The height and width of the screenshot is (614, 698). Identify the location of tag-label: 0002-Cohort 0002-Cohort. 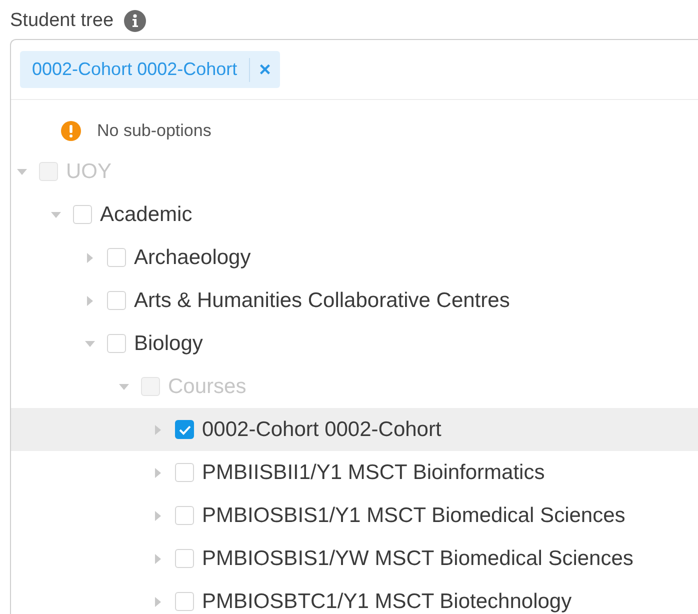
(134, 69).